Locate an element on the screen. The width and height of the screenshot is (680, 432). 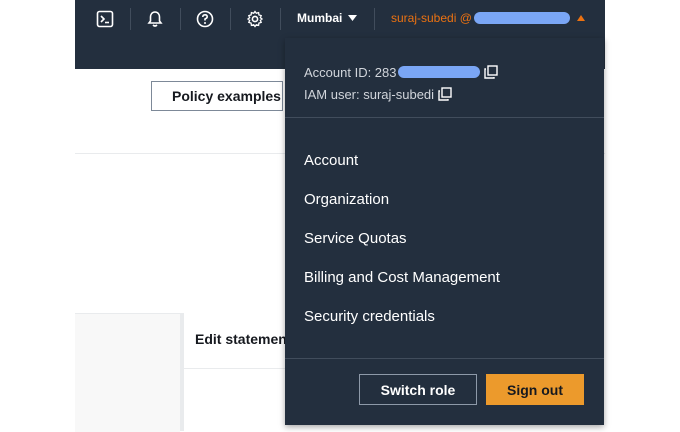
caret-down-icon is located at coordinates (353, 18).